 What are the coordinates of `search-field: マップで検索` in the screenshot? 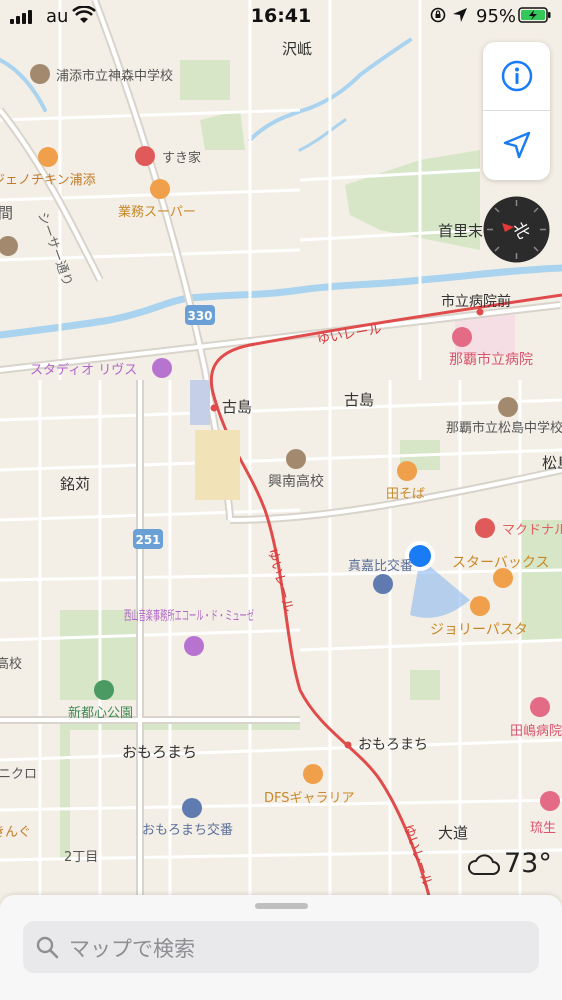 It's located at (281, 947).